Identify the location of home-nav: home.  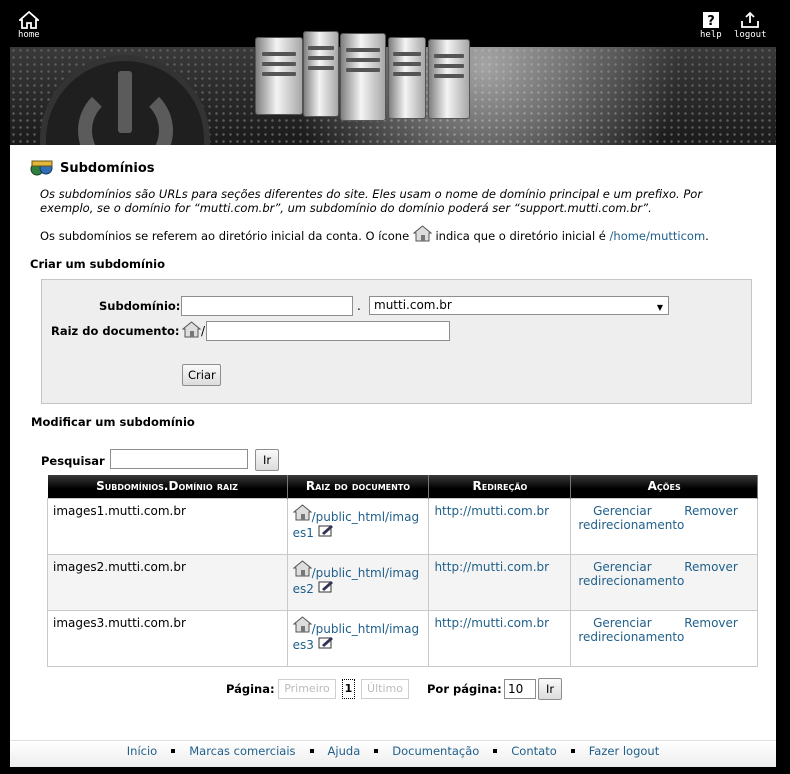
(29, 25).